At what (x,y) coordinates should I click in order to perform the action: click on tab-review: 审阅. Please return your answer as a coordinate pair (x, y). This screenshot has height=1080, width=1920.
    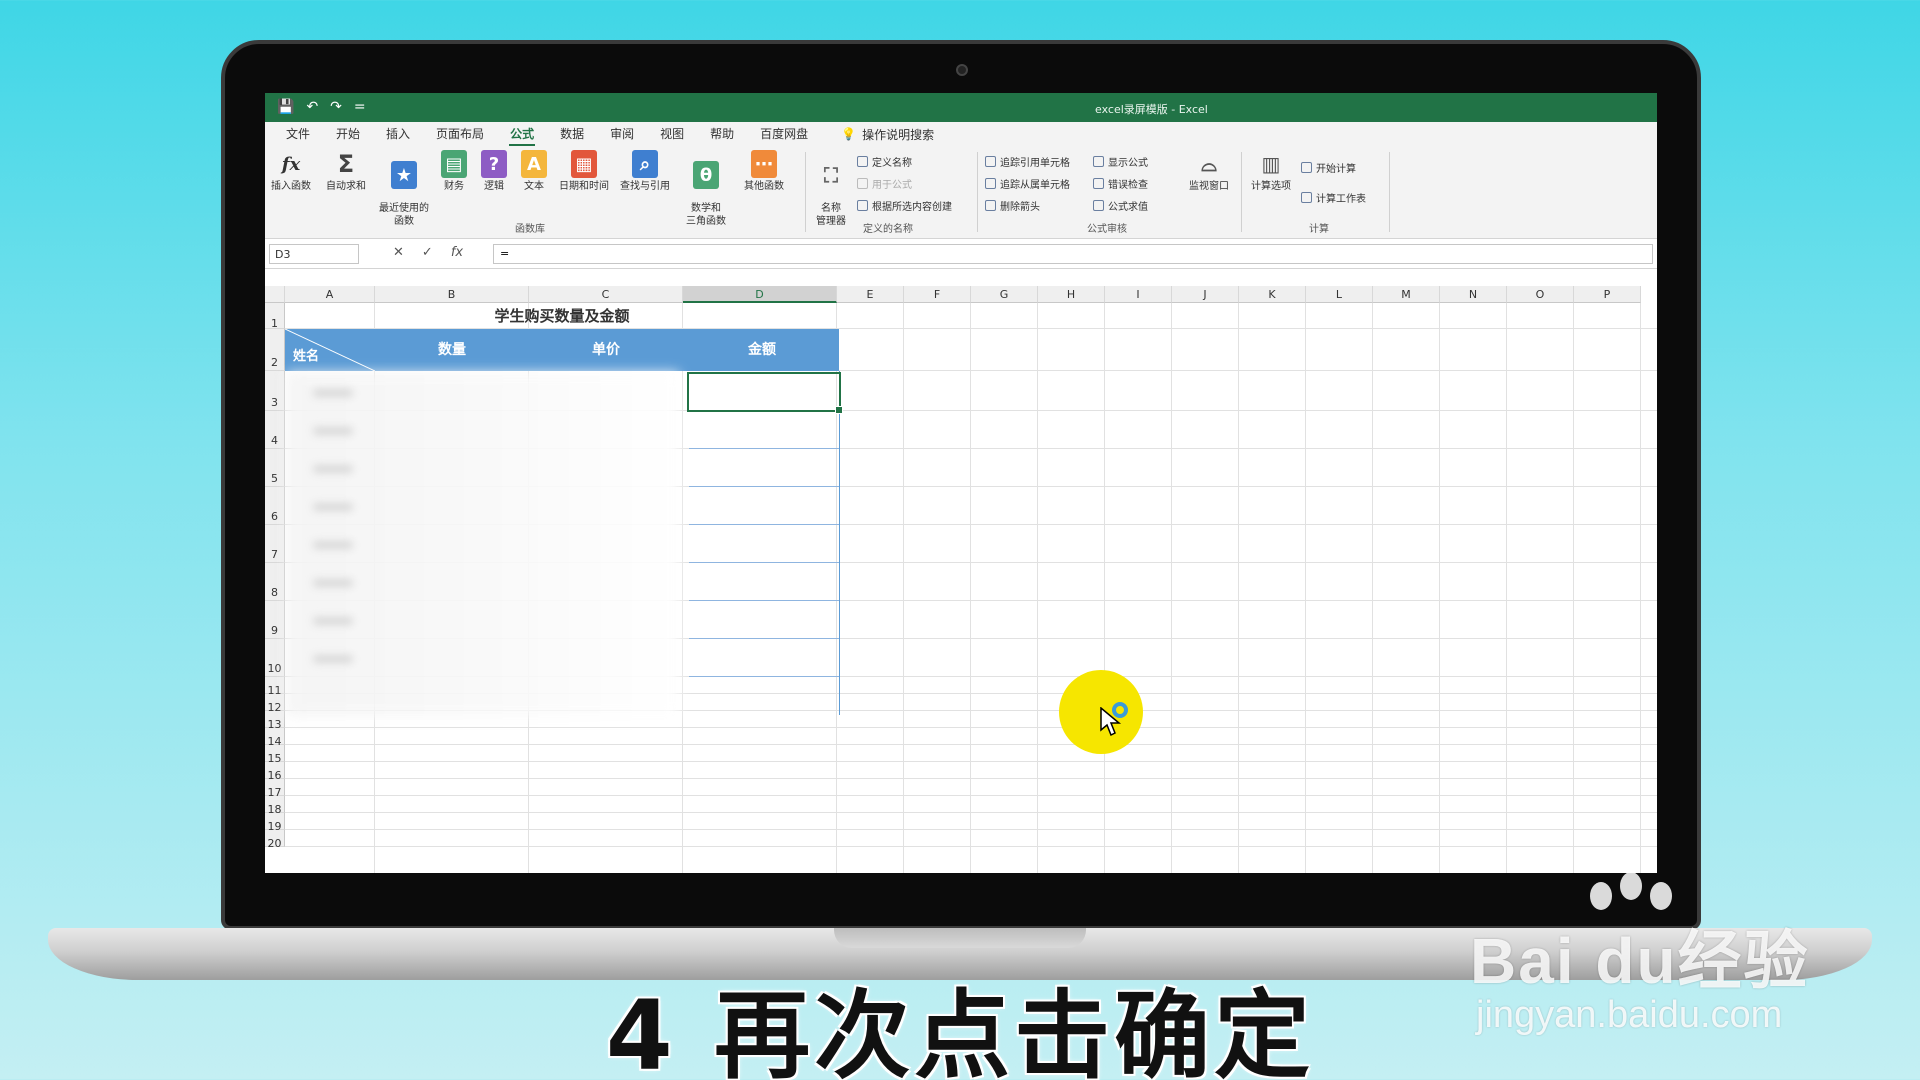
    Looking at the image, I should click on (622, 134).